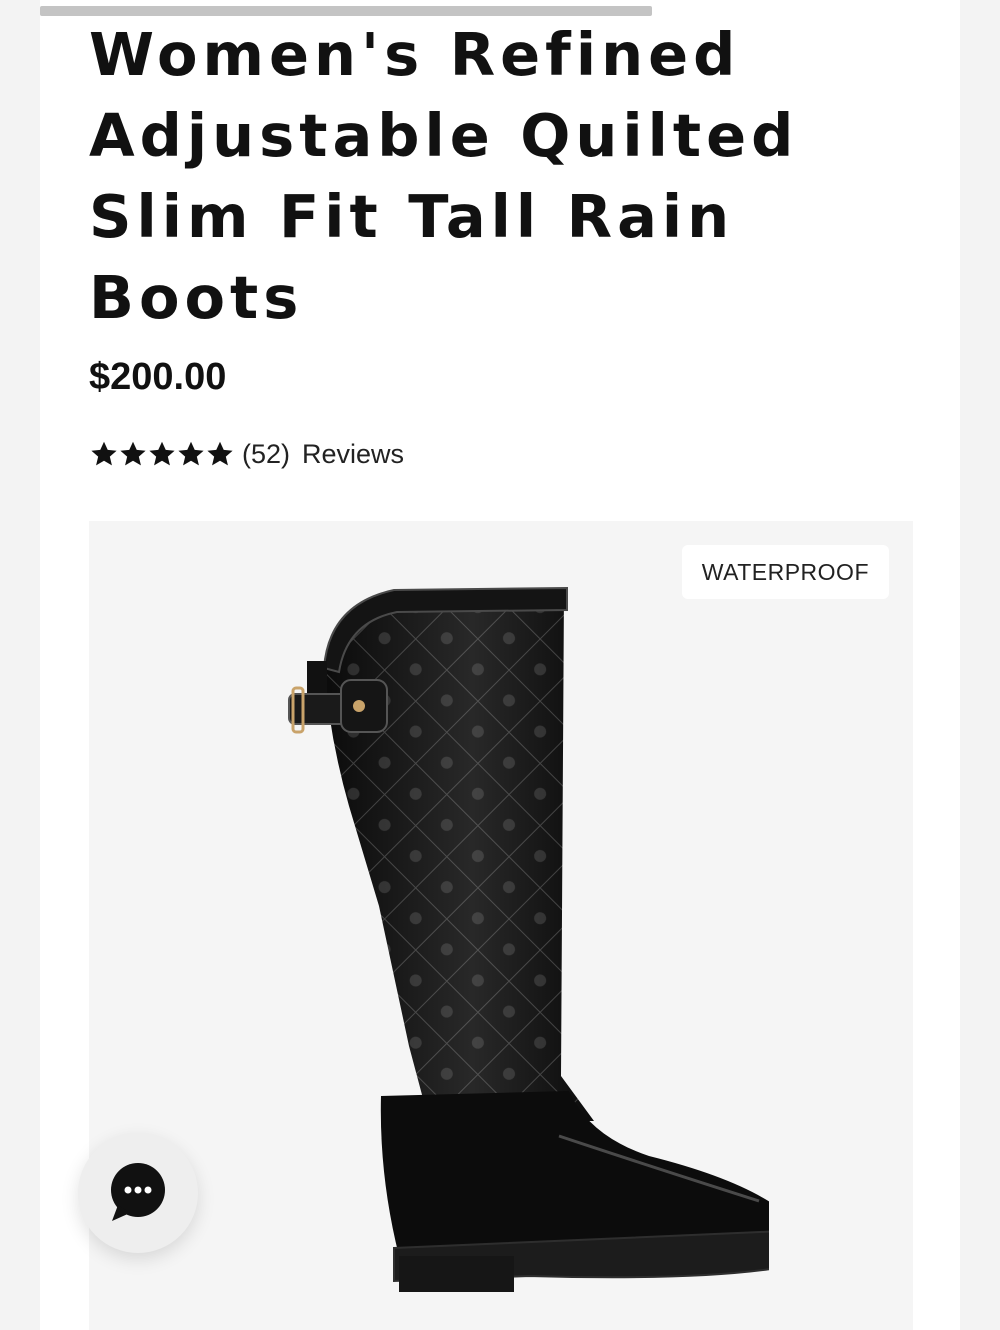 This screenshot has width=1000, height=1330. I want to click on review-count: (52), so click(266, 453).